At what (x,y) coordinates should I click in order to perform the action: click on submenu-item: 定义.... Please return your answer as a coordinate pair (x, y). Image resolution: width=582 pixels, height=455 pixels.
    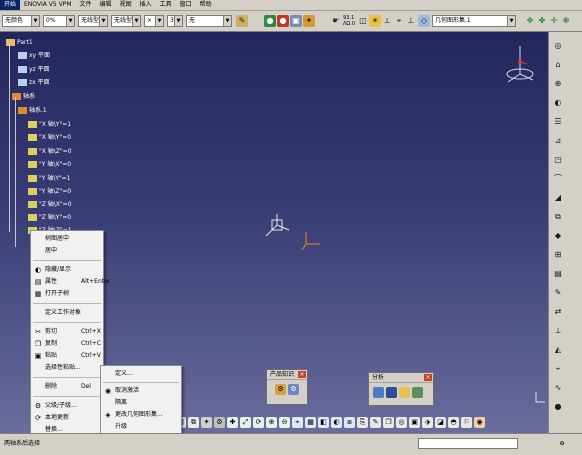
    Looking at the image, I should click on (141, 374).